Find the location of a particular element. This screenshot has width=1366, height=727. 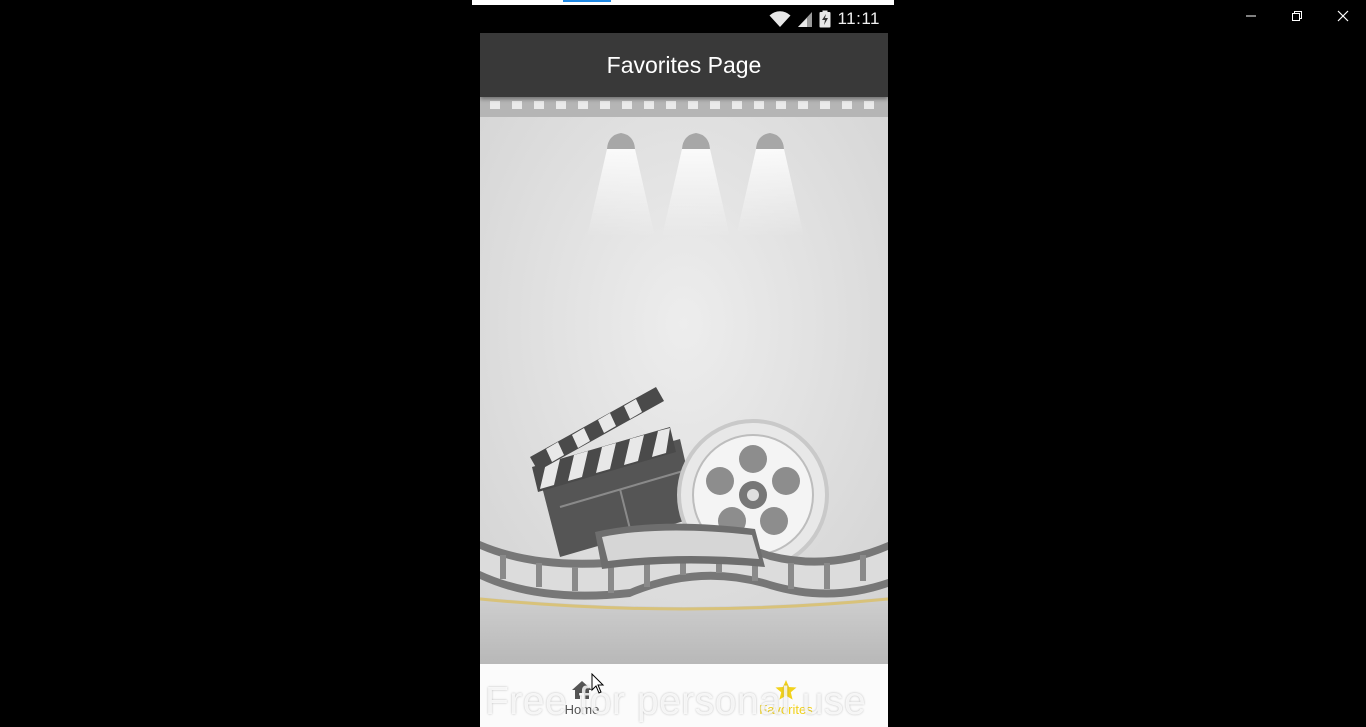

nav-label-favorites: Favorites is located at coordinates (786, 709).